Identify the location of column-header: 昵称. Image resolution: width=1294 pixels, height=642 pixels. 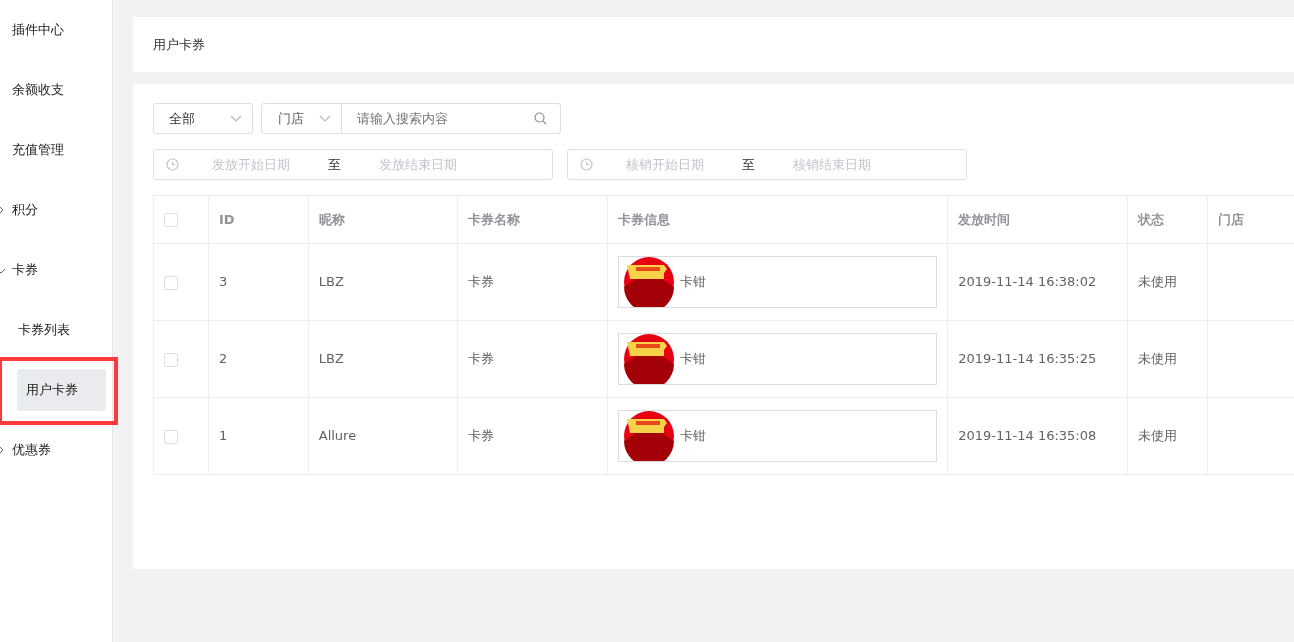
(383, 219).